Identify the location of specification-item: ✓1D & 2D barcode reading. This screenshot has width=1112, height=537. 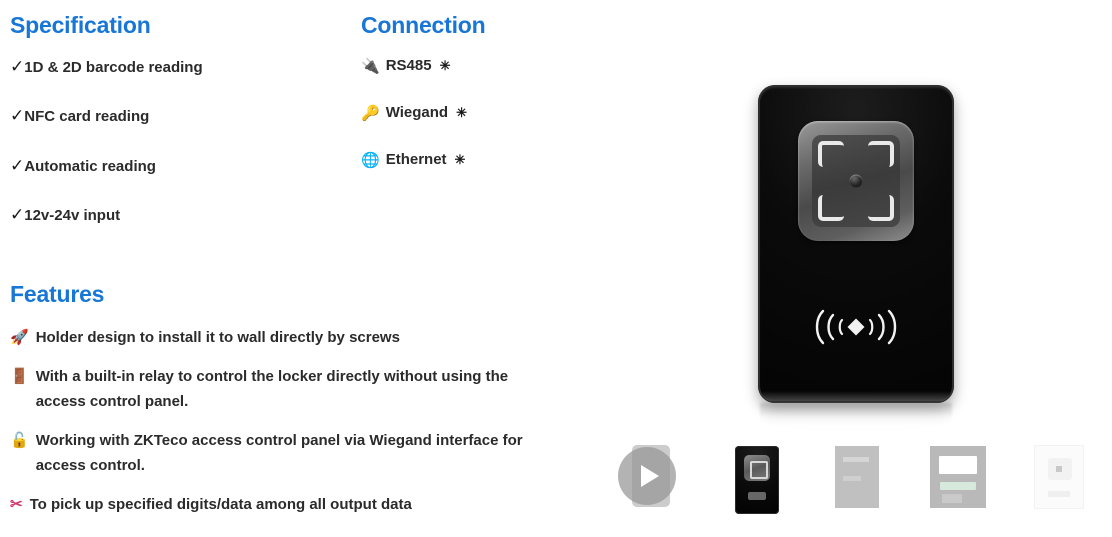
(180, 67).